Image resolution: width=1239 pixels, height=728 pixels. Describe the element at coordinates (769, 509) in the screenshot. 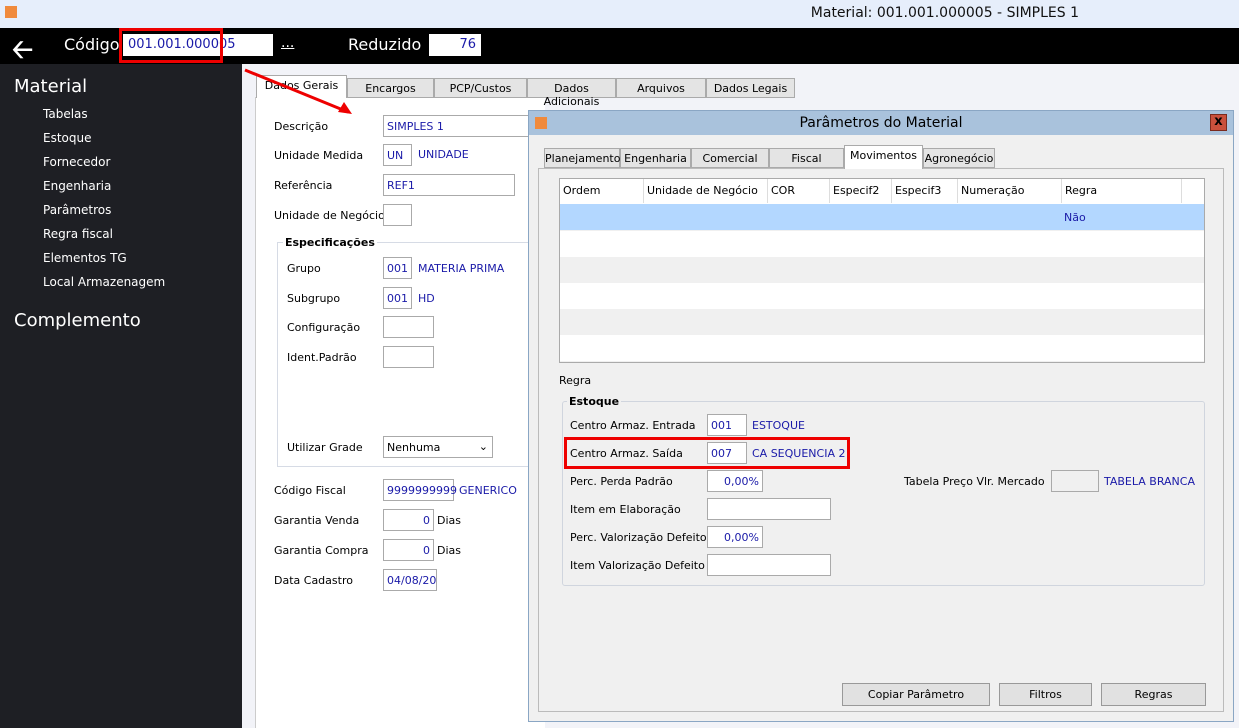

I see `elaboracao-input` at that location.